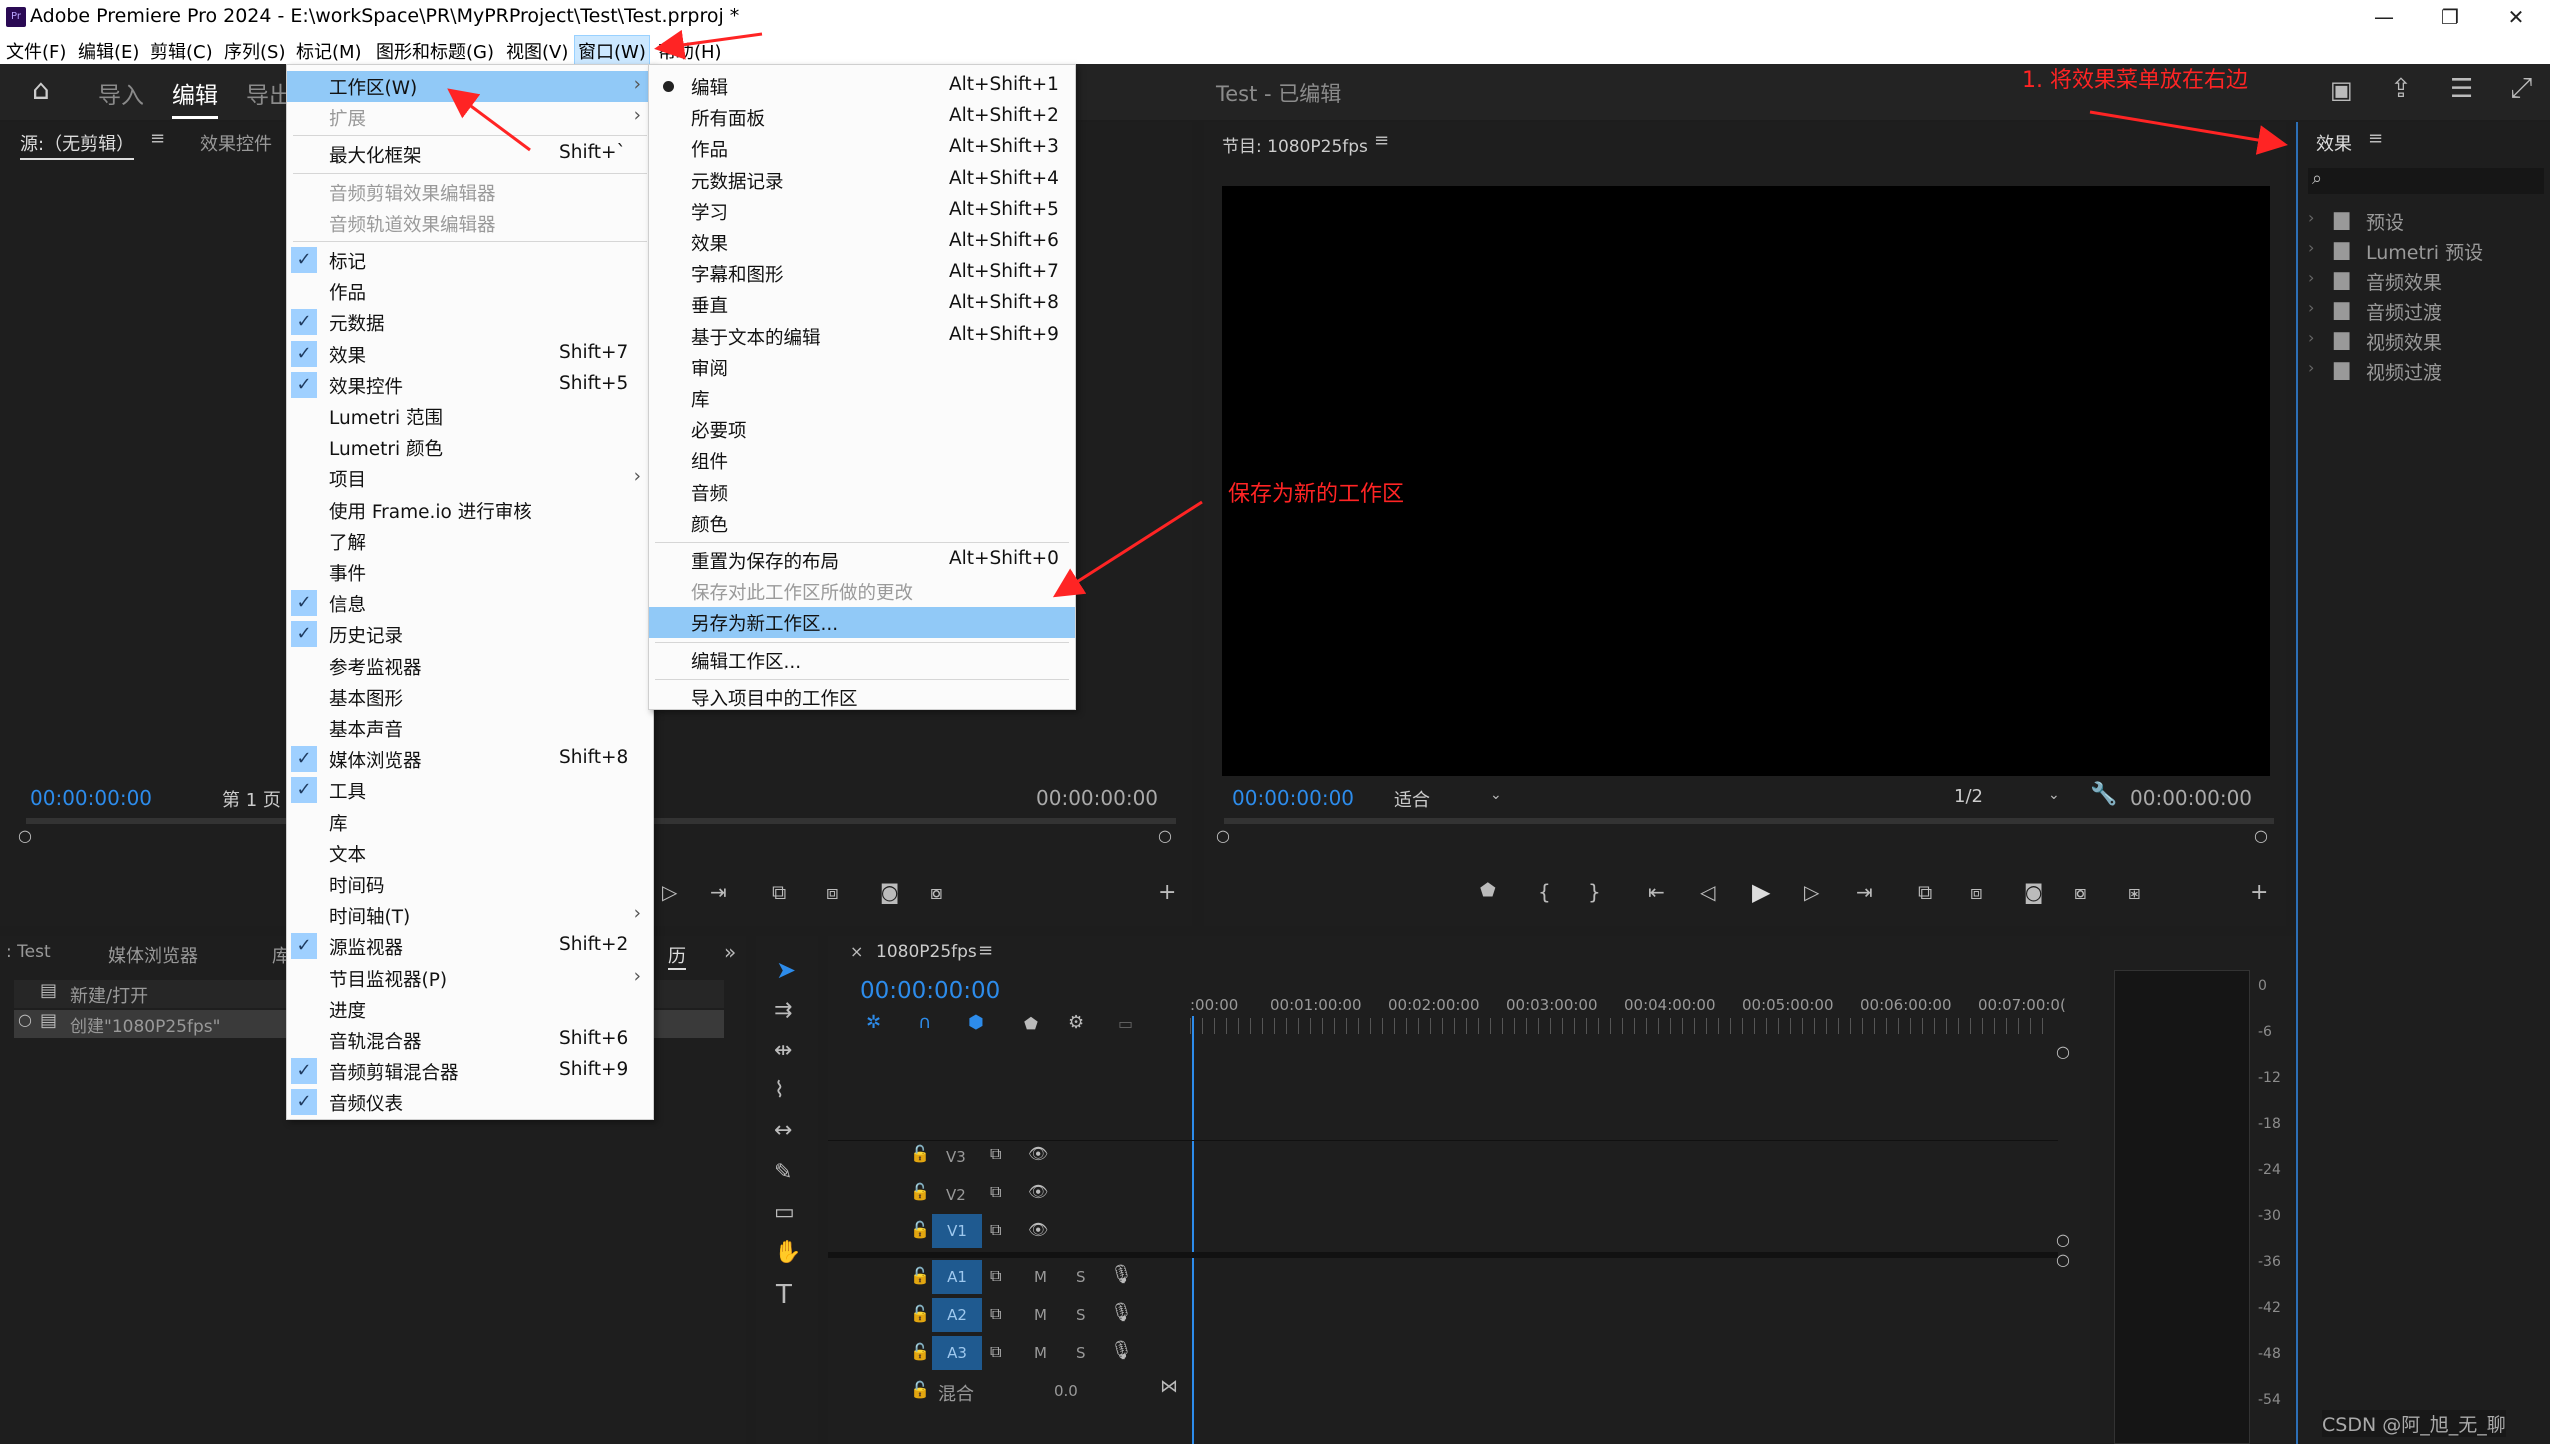 The width and height of the screenshot is (2550, 1444). Describe the element at coordinates (2414, 1423) in the screenshot. I see `watermark: CSDN @阿_旭_无_聊` at that location.